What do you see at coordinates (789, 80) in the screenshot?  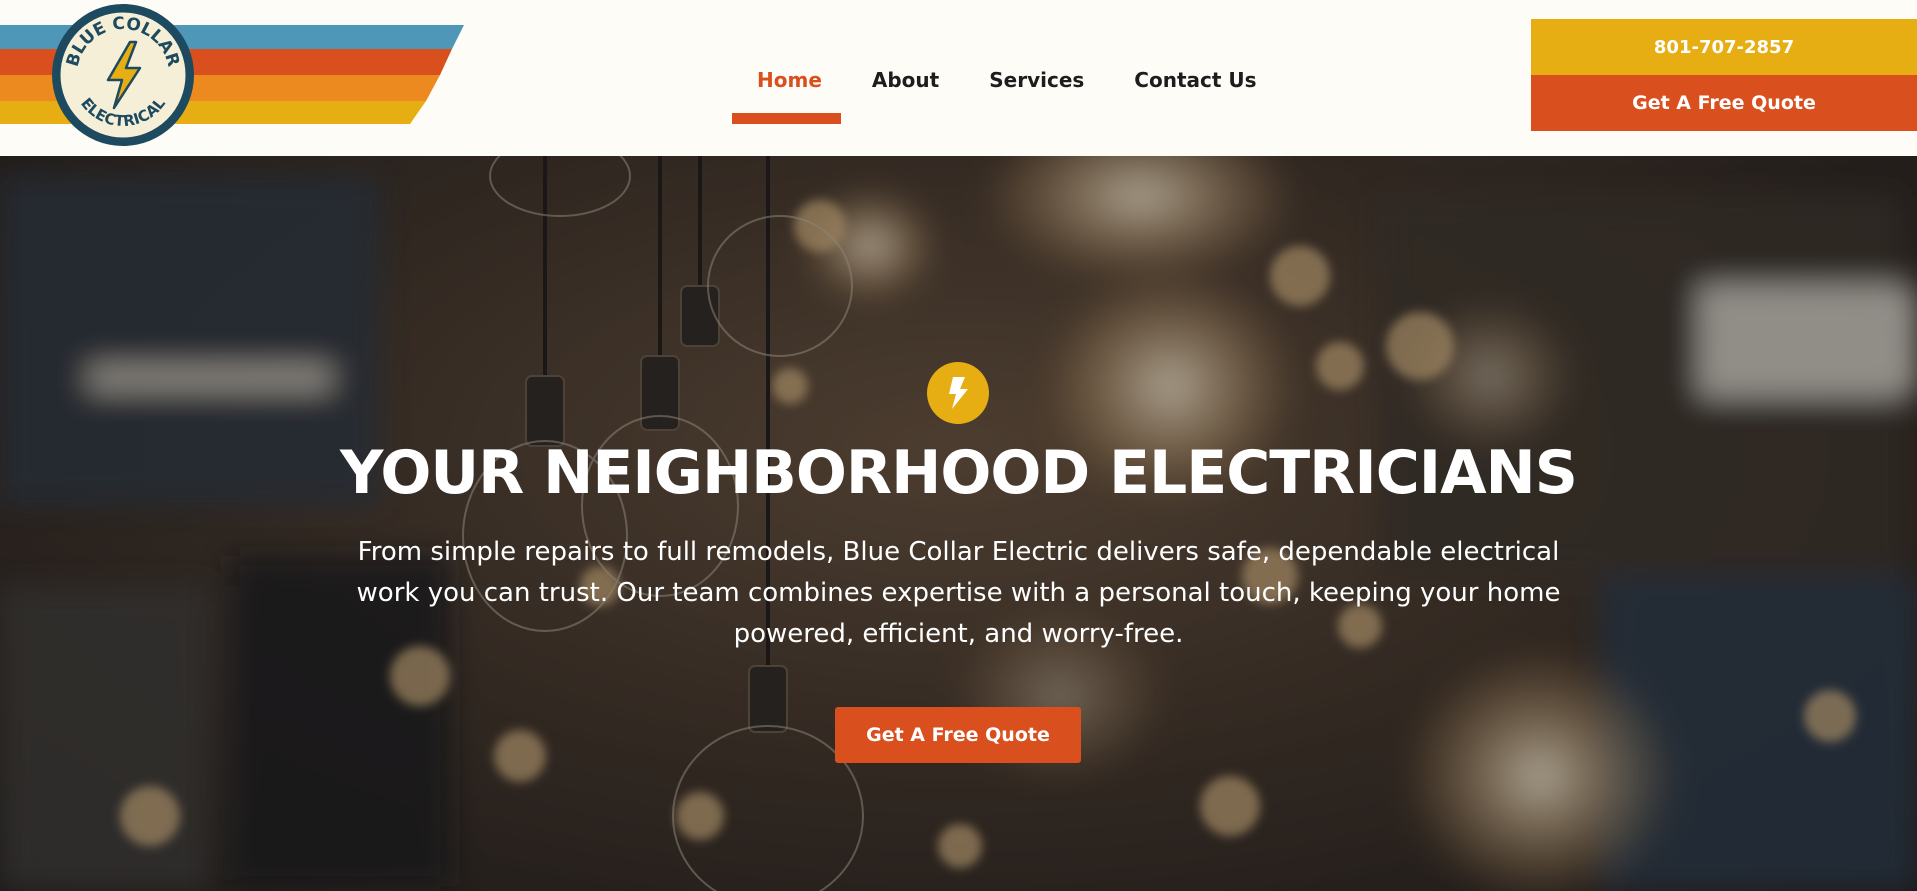 I see `nav-home: Home` at bounding box center [789, 80].